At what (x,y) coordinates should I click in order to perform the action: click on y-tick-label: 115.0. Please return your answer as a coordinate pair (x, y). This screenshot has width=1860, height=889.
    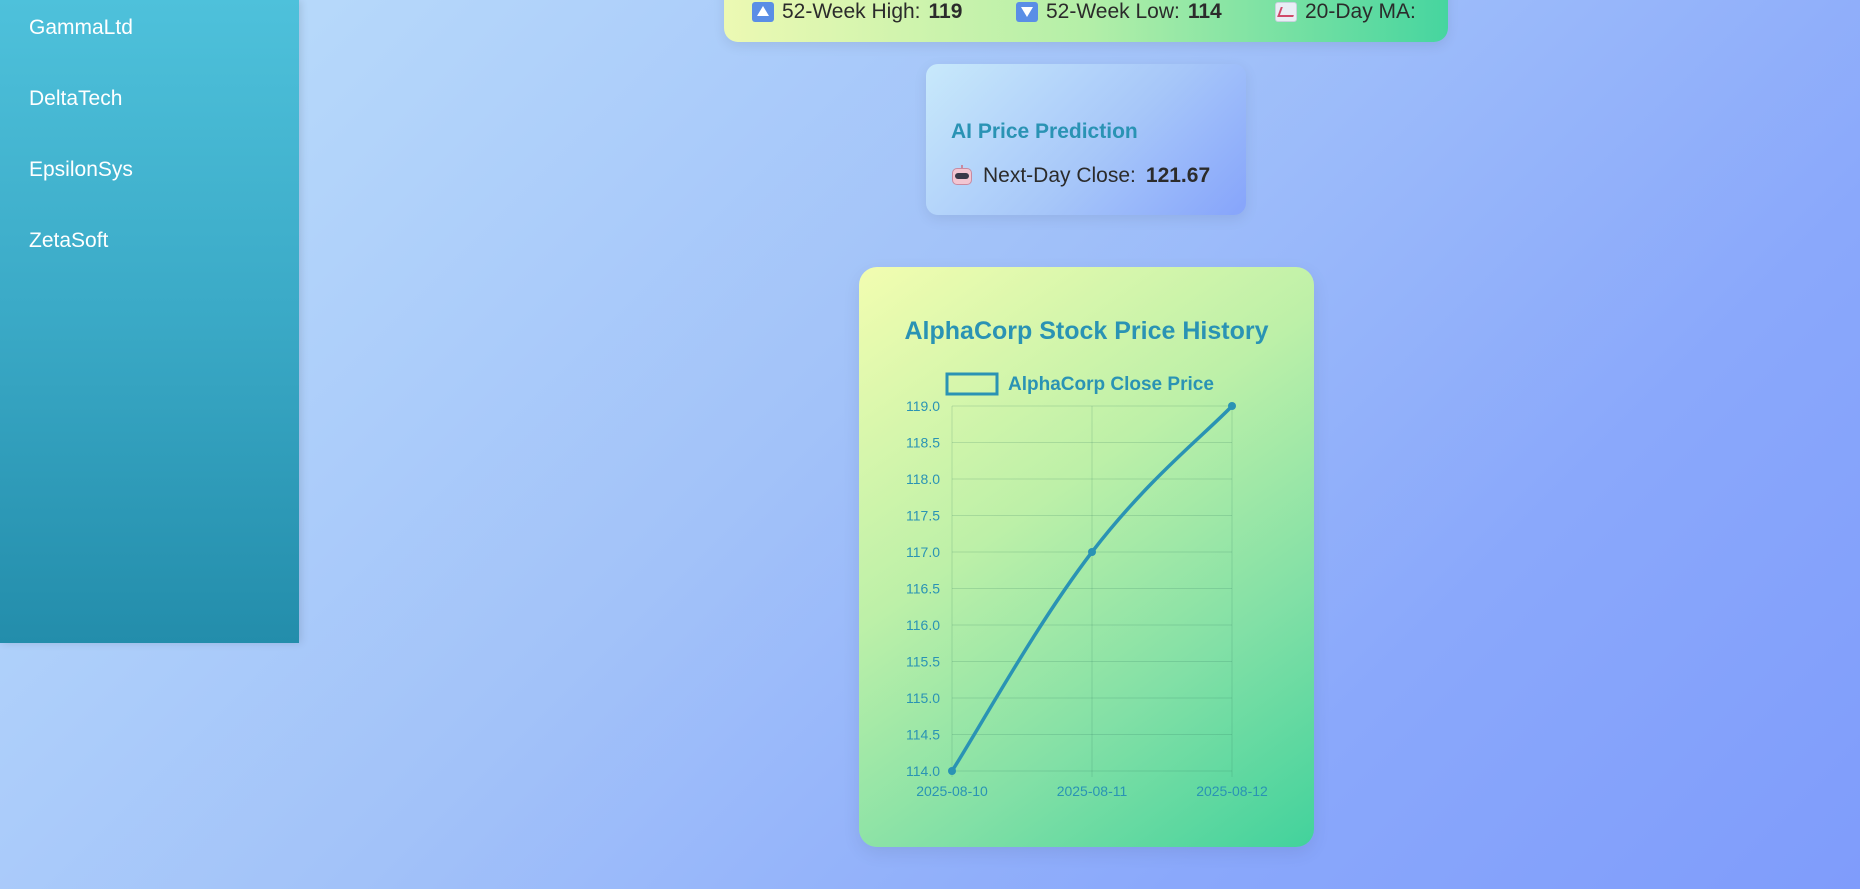
    Looking at the image, I should click on (923, 698).